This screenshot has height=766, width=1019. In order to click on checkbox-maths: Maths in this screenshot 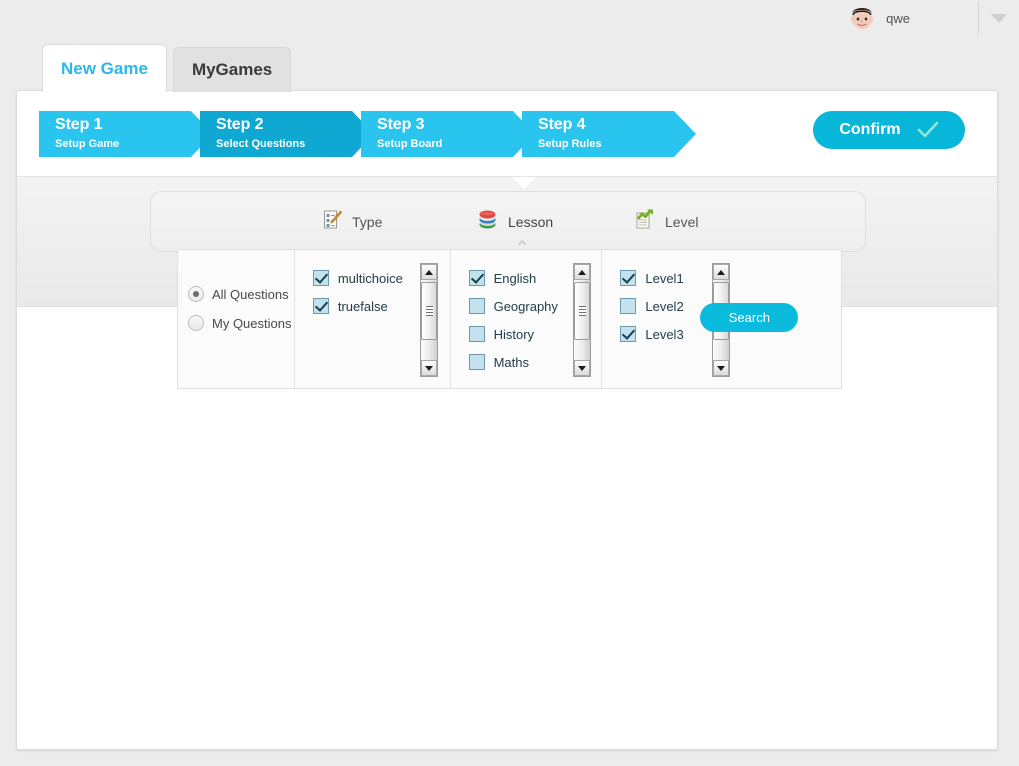, I will do `click(513, 362)`.